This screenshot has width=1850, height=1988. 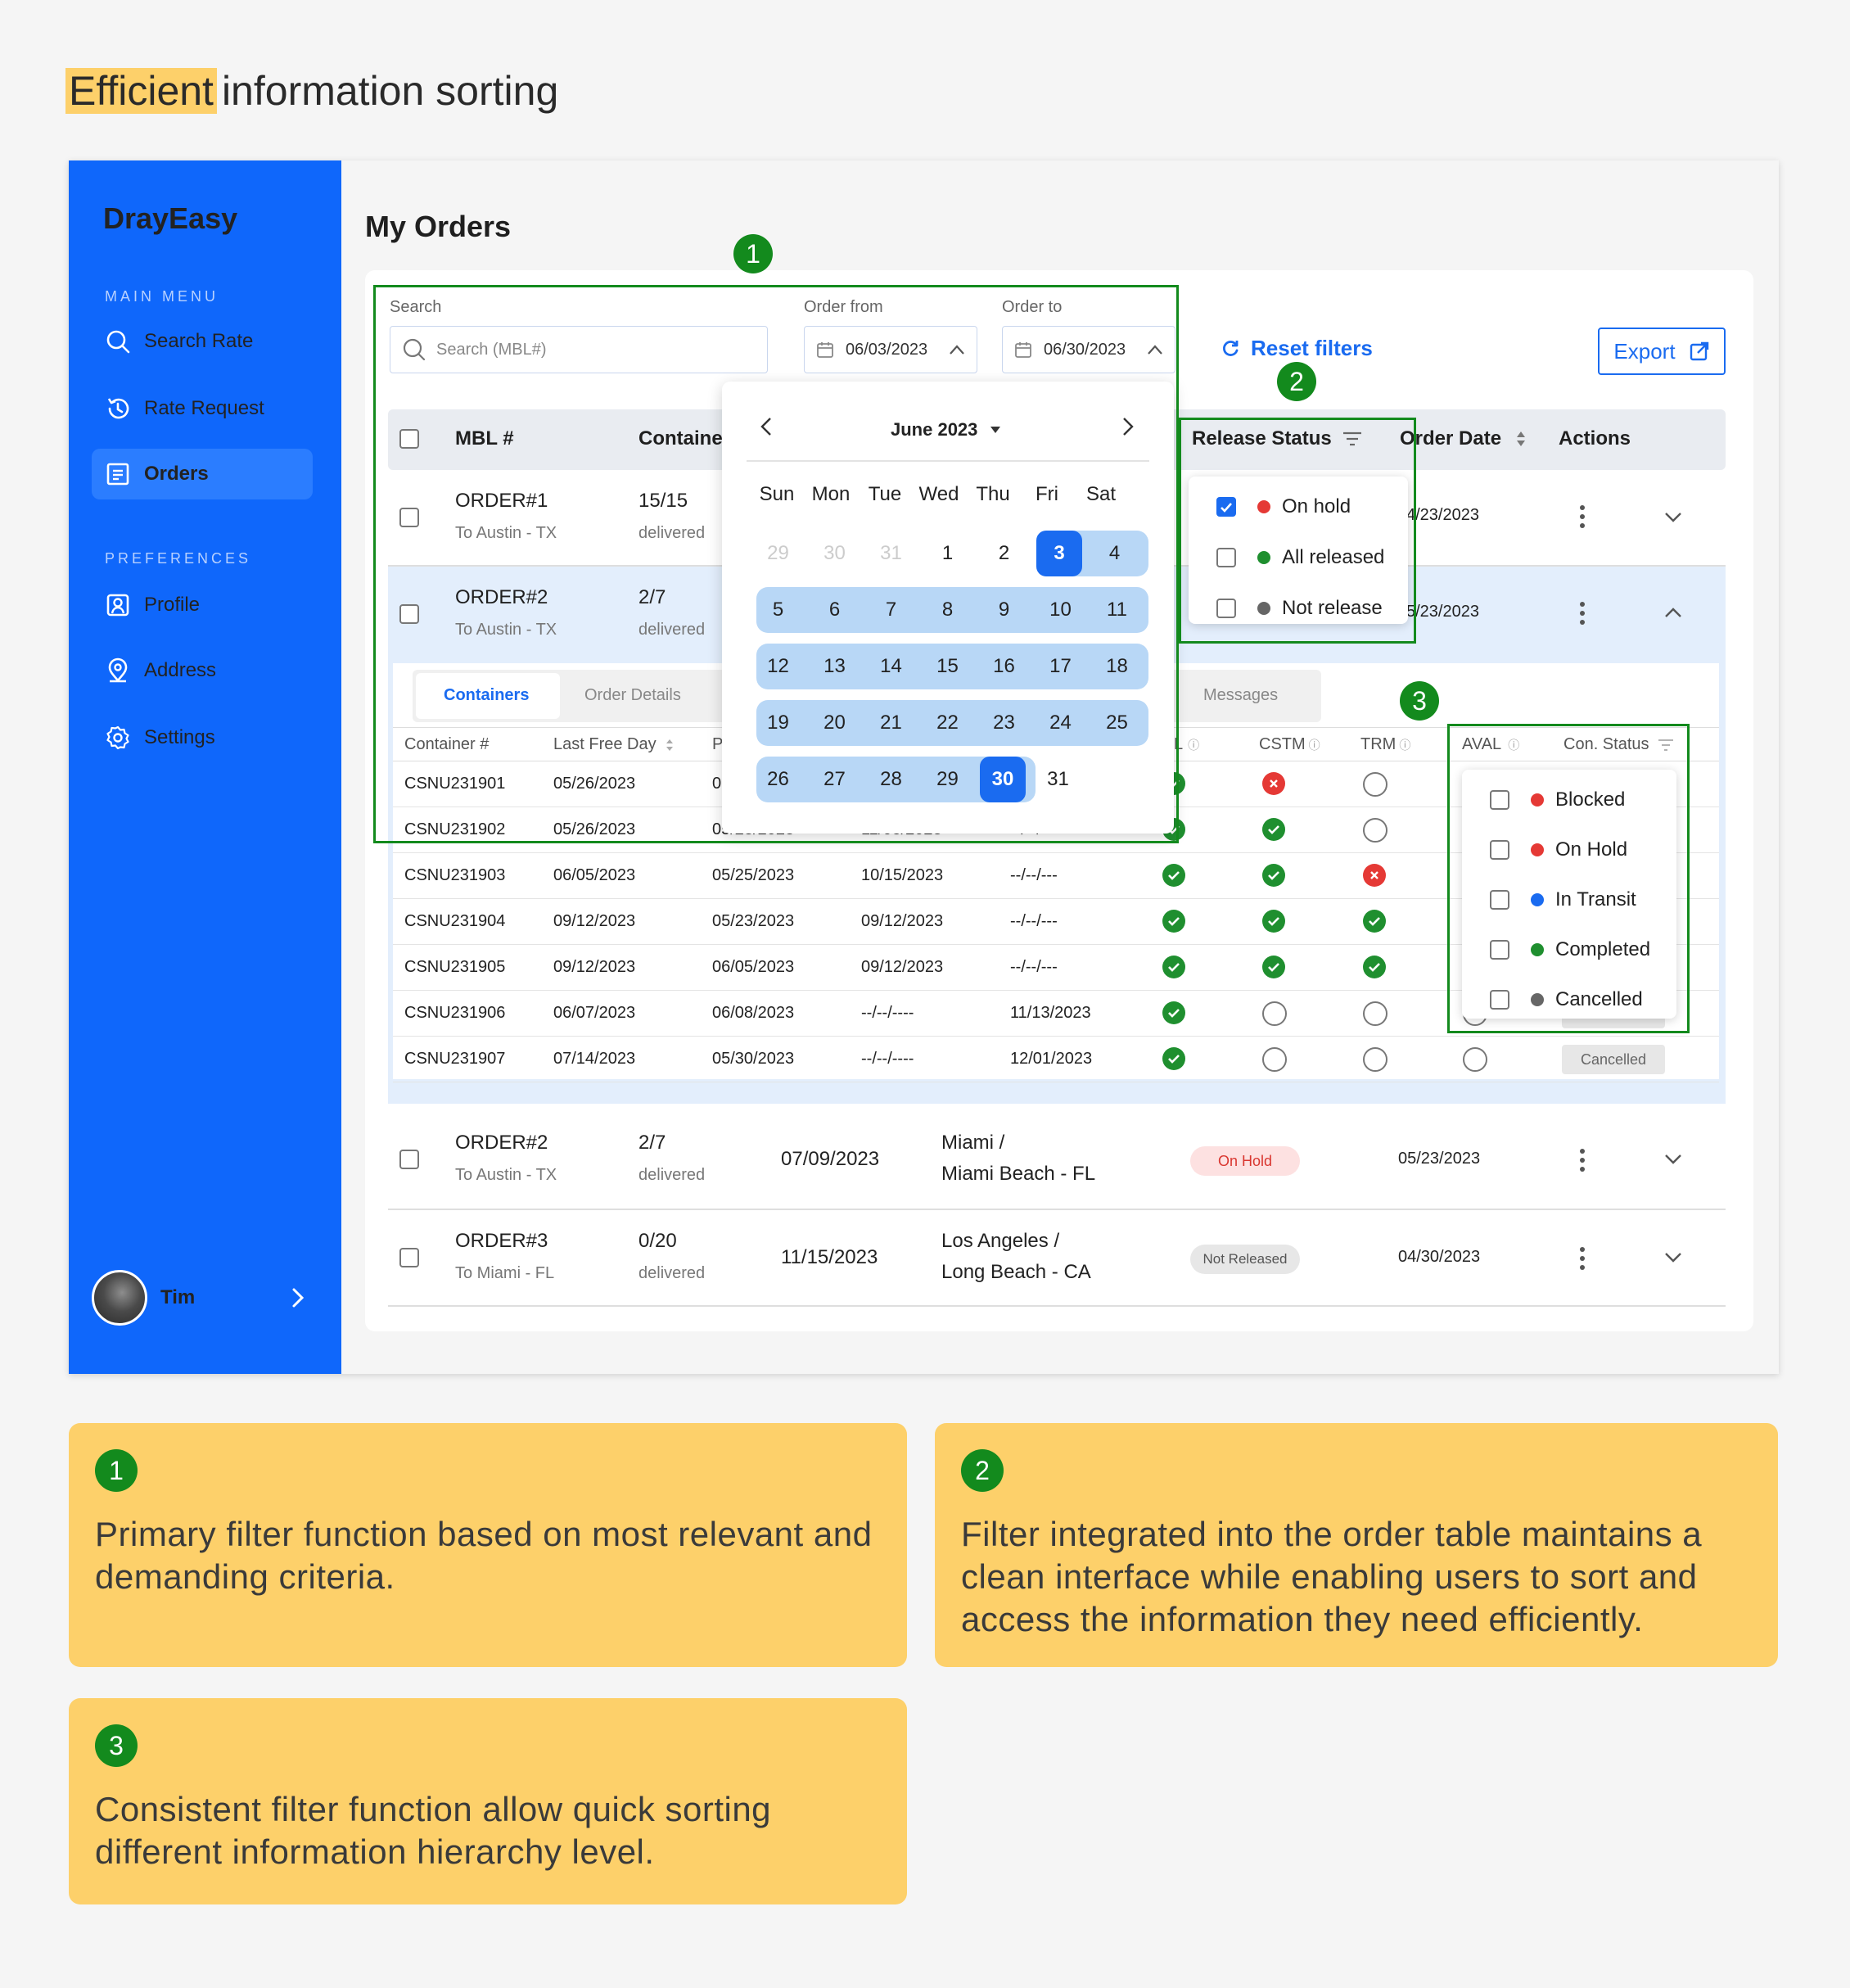 I want to click on subtable-cell: 05/23/2023, so click(x=753, y=921).